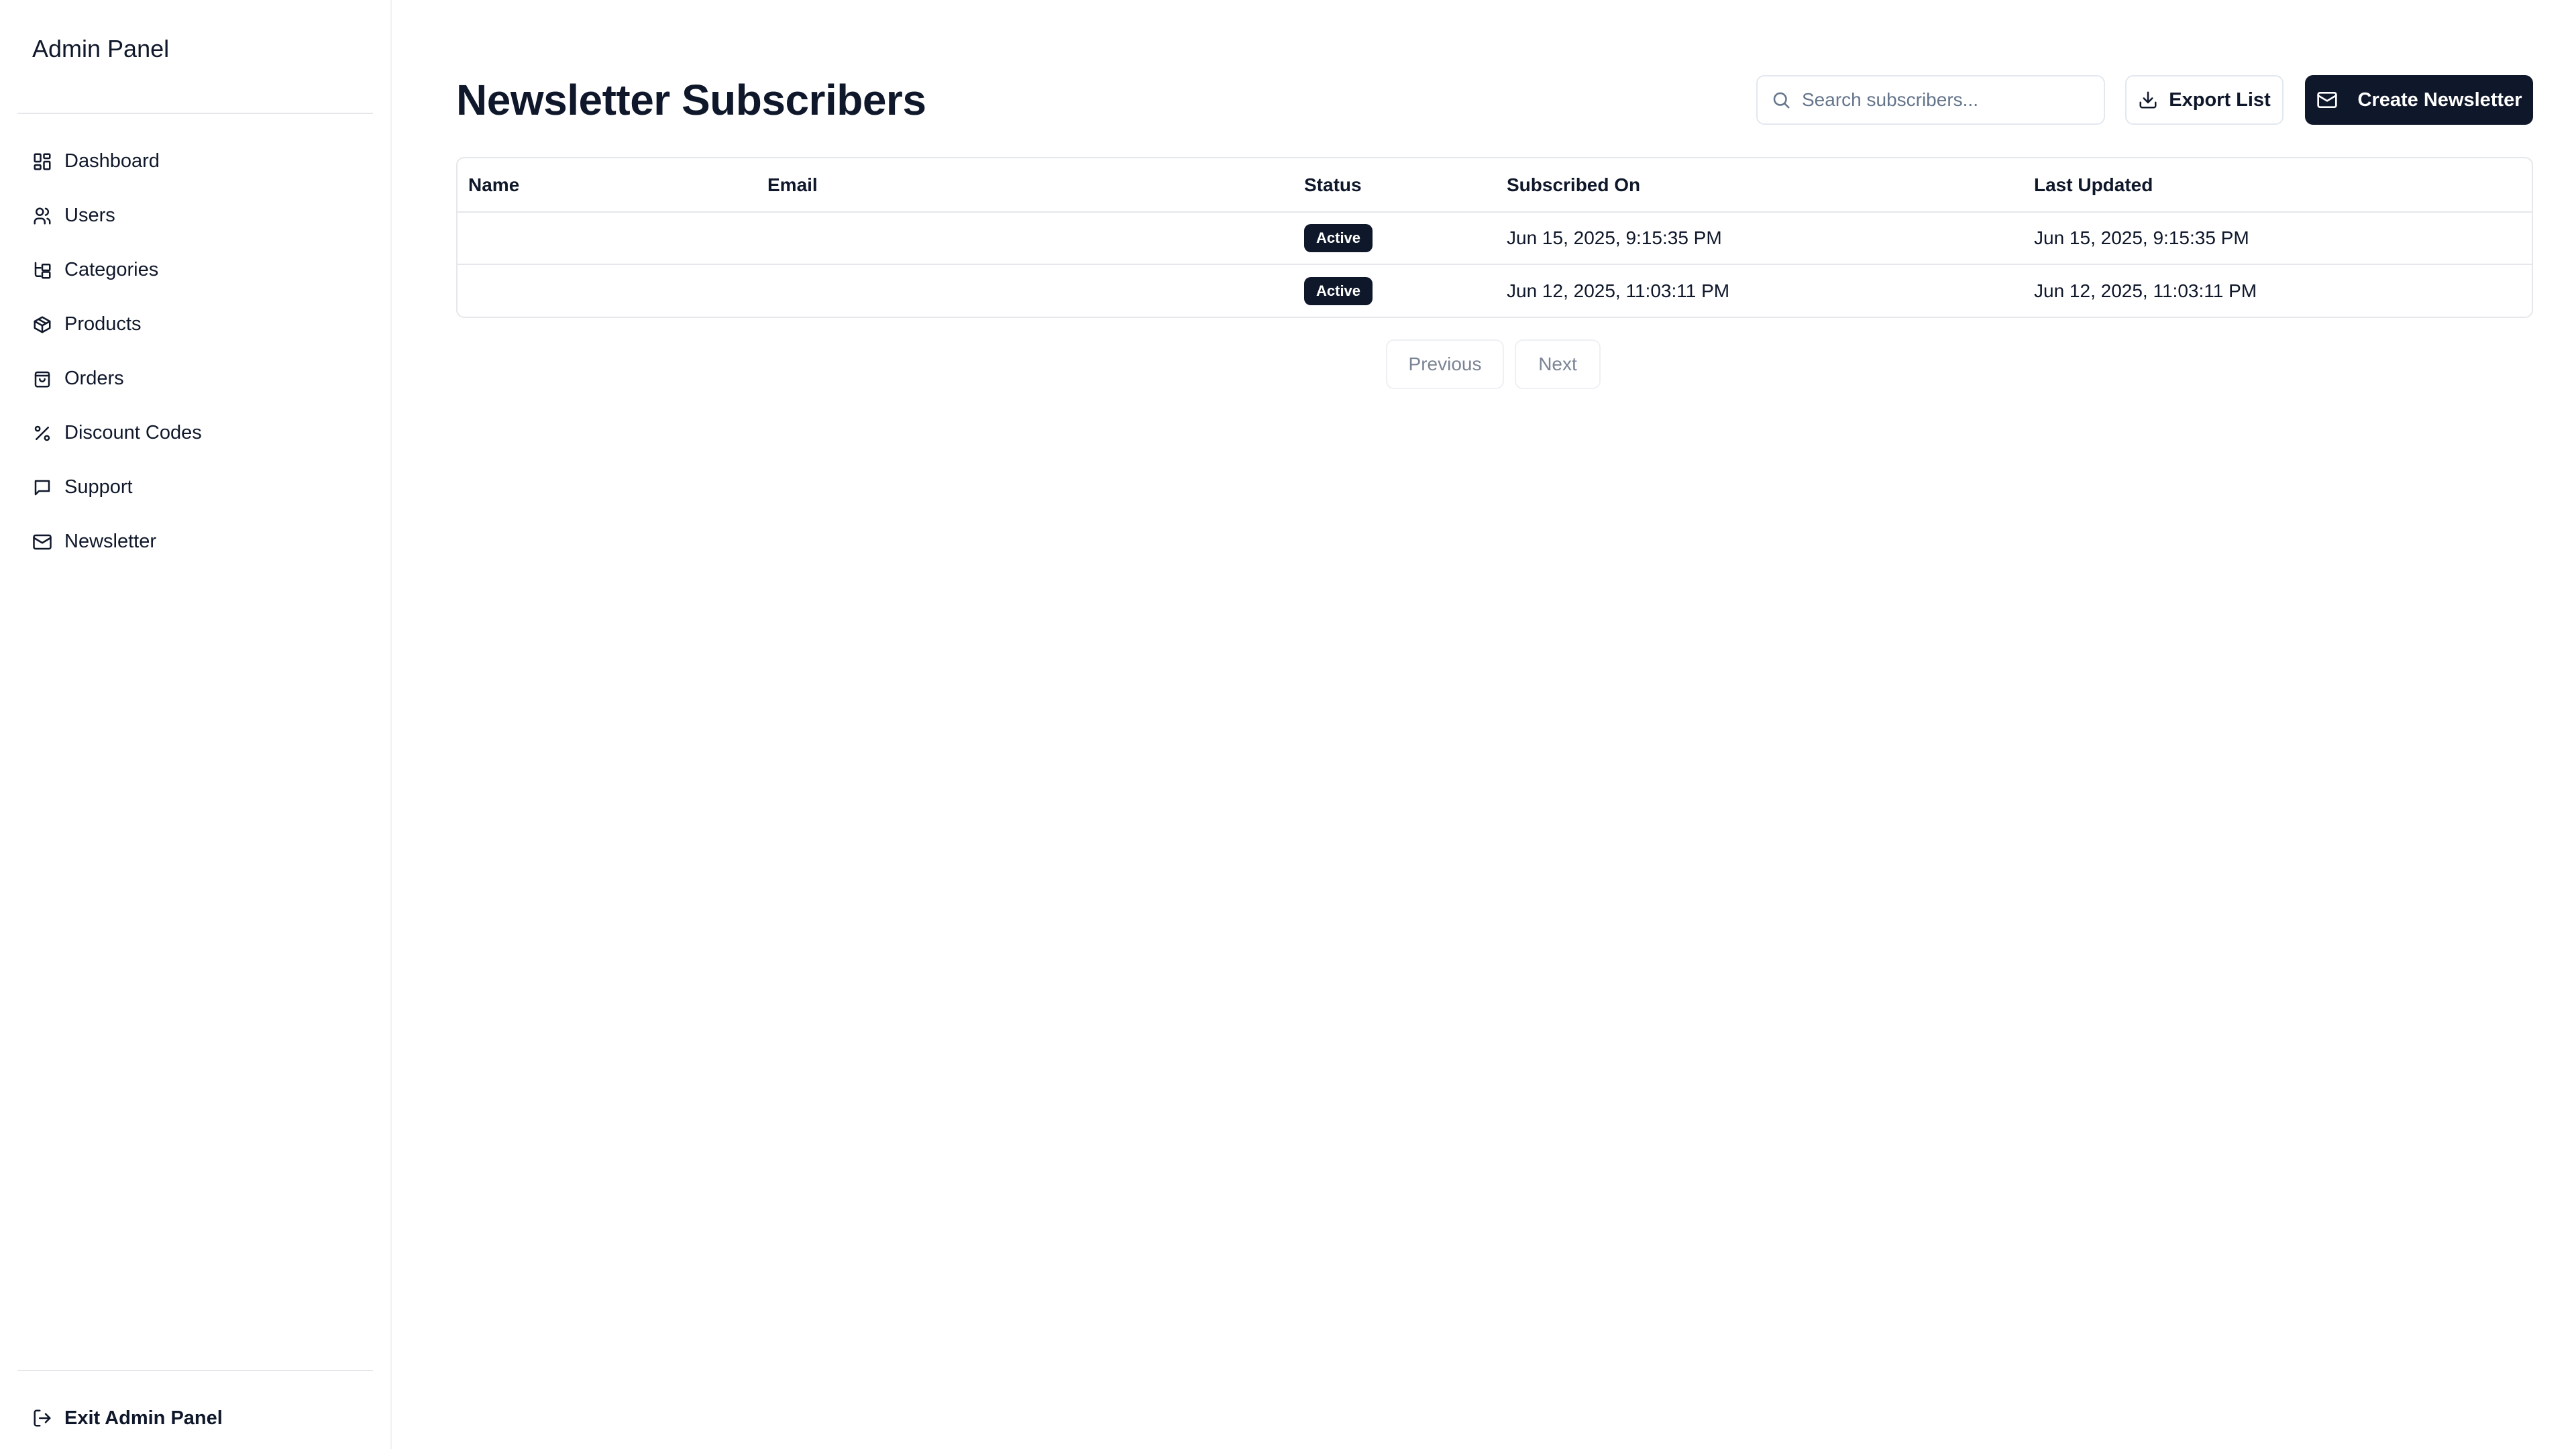 This screenshot has width=2576, height=1449. What do you see at coordinates (112, 161) in the screenshot?
I see `sidebar-item-label: Dashboard` at bounding box center [112, 161].